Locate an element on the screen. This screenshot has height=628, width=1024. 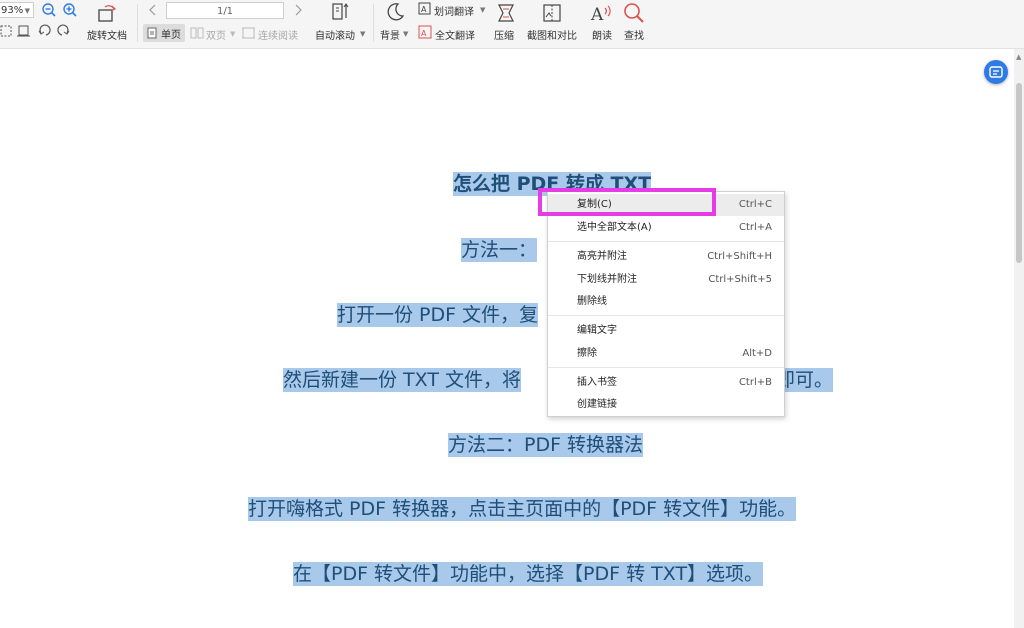
full-translate-label: 全文翻译 is located at coordinates (455, 34).